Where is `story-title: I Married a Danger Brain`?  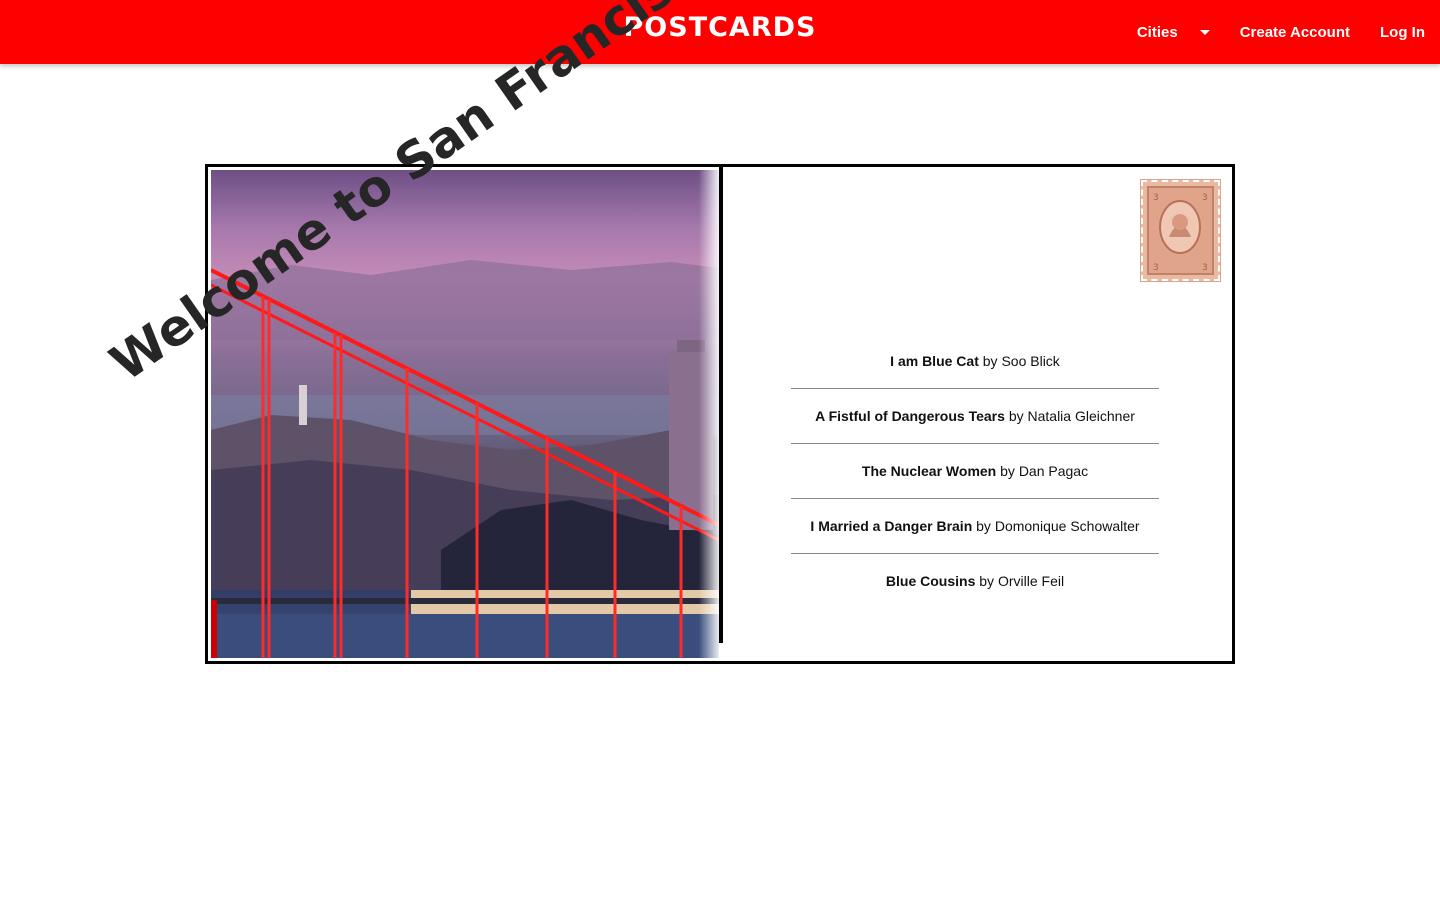 story-title: I Married a Danger Brain is located at coordinates (891, 526).